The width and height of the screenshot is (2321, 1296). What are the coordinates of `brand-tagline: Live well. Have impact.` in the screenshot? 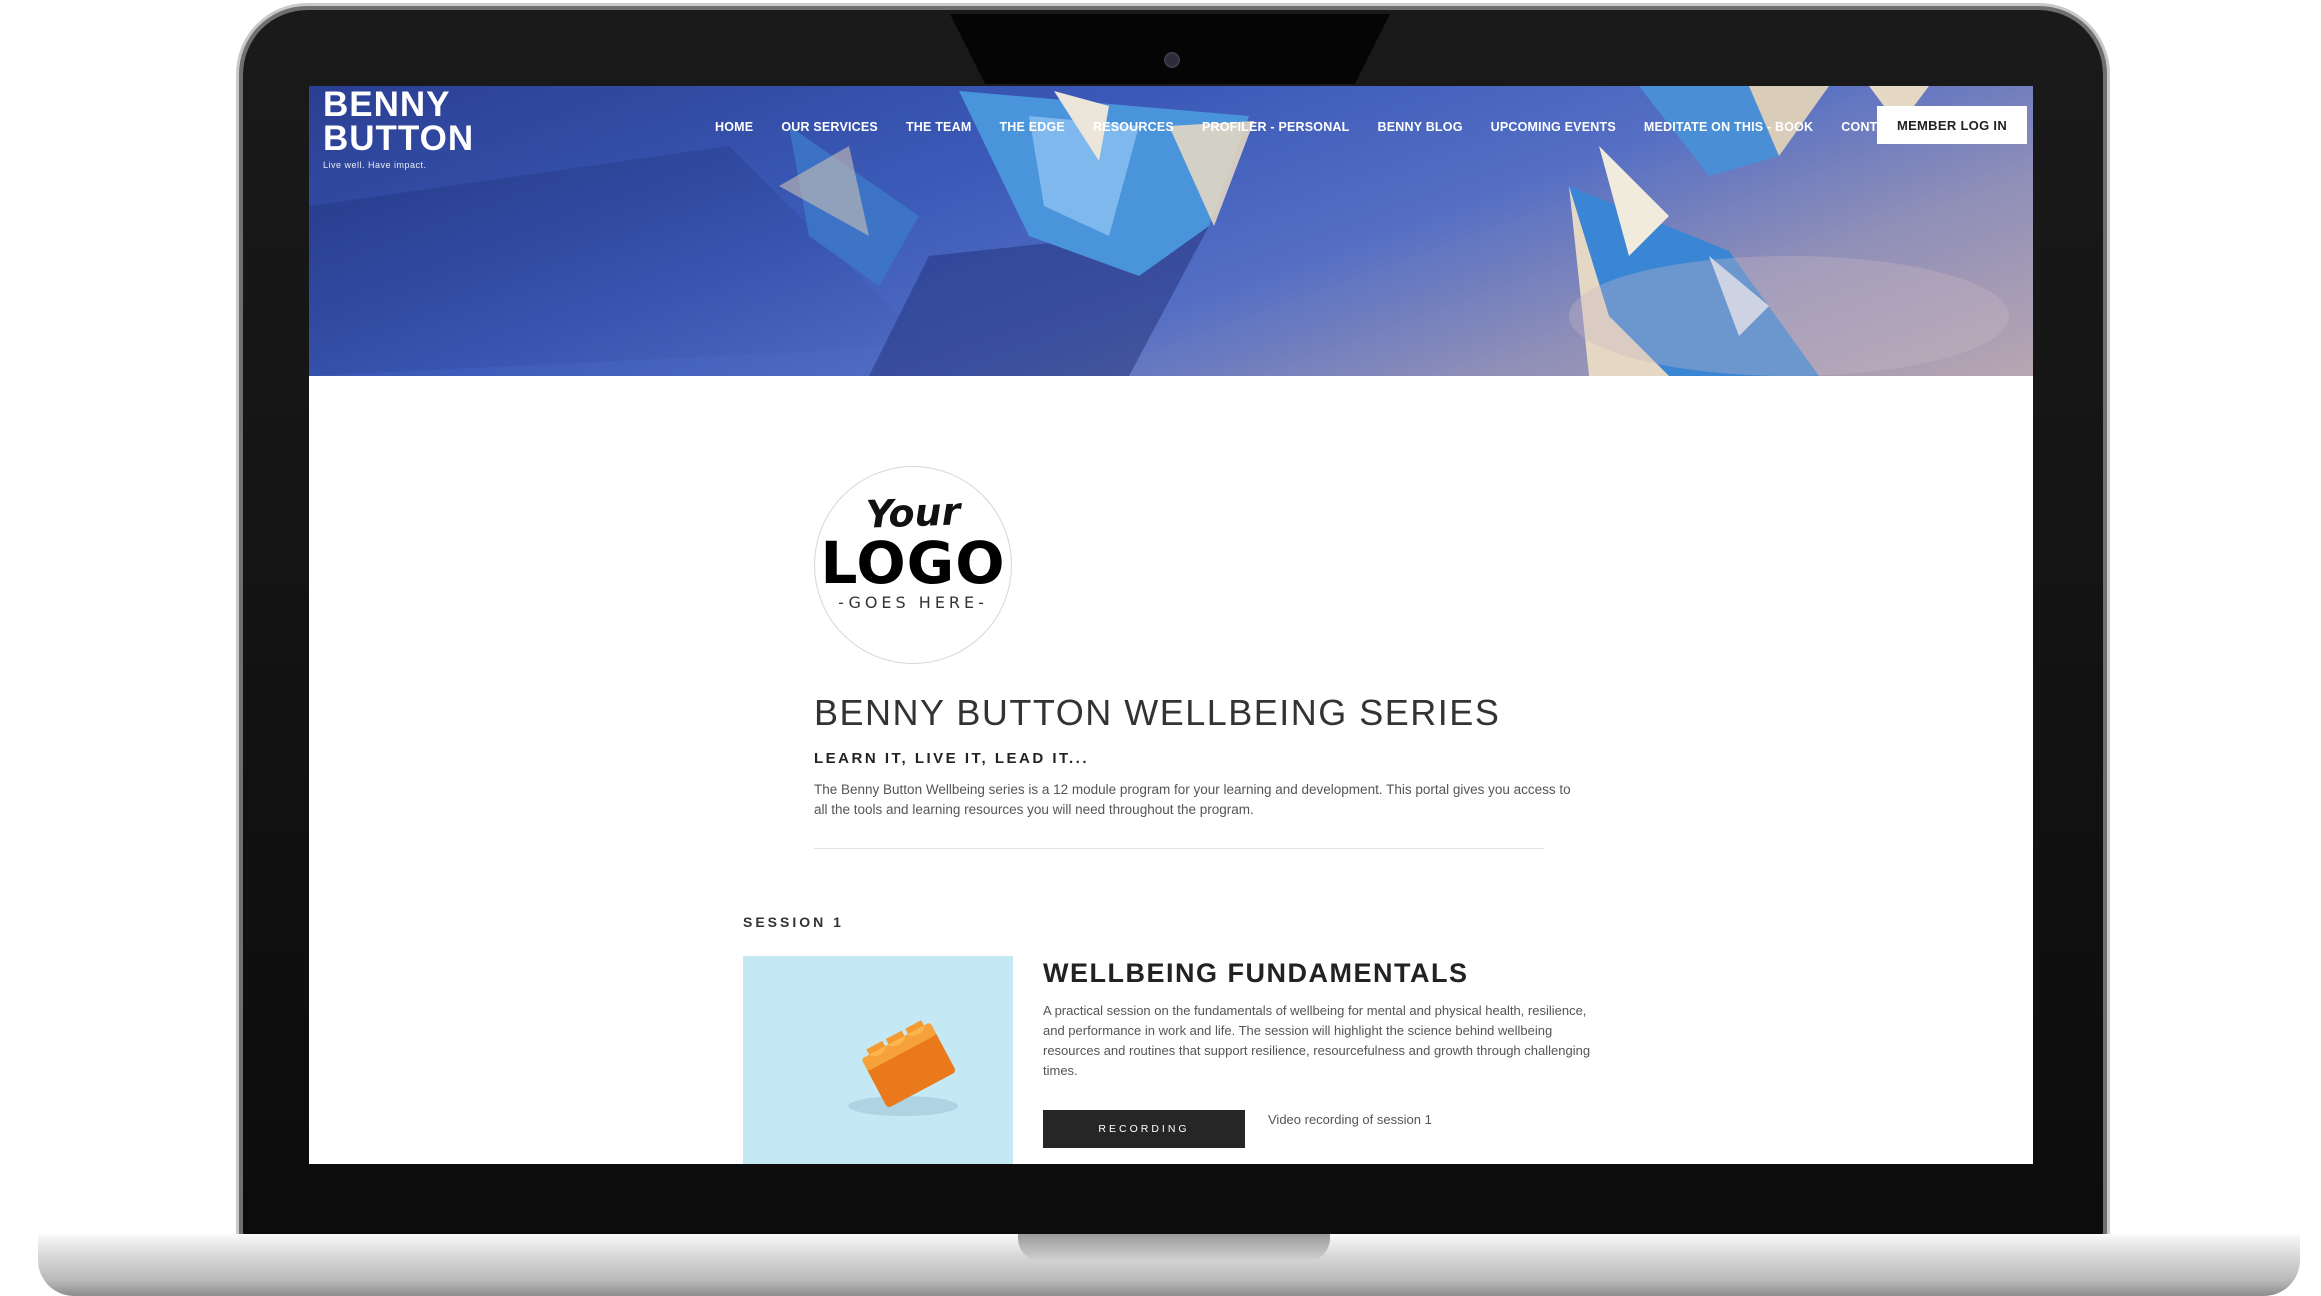 It's located at (375, 165).